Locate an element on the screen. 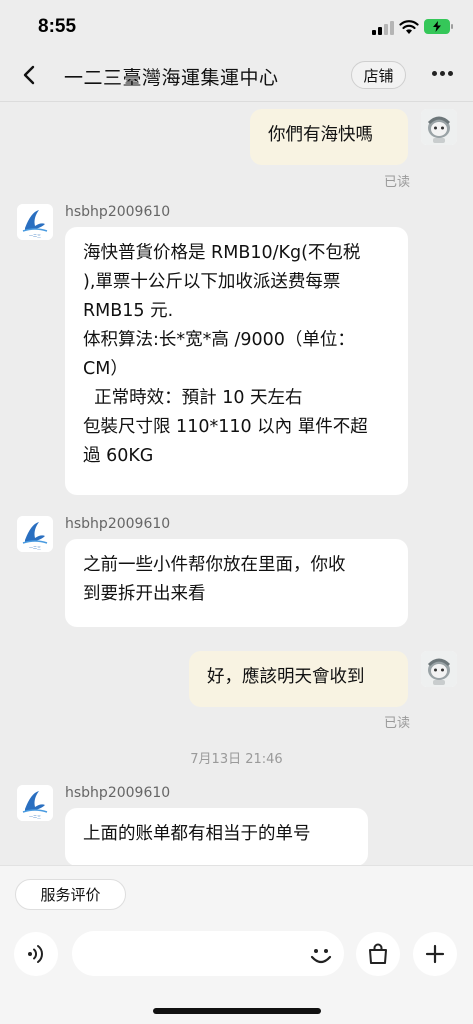  message-line: RMB15 元. is located at coordinates (128, 311).